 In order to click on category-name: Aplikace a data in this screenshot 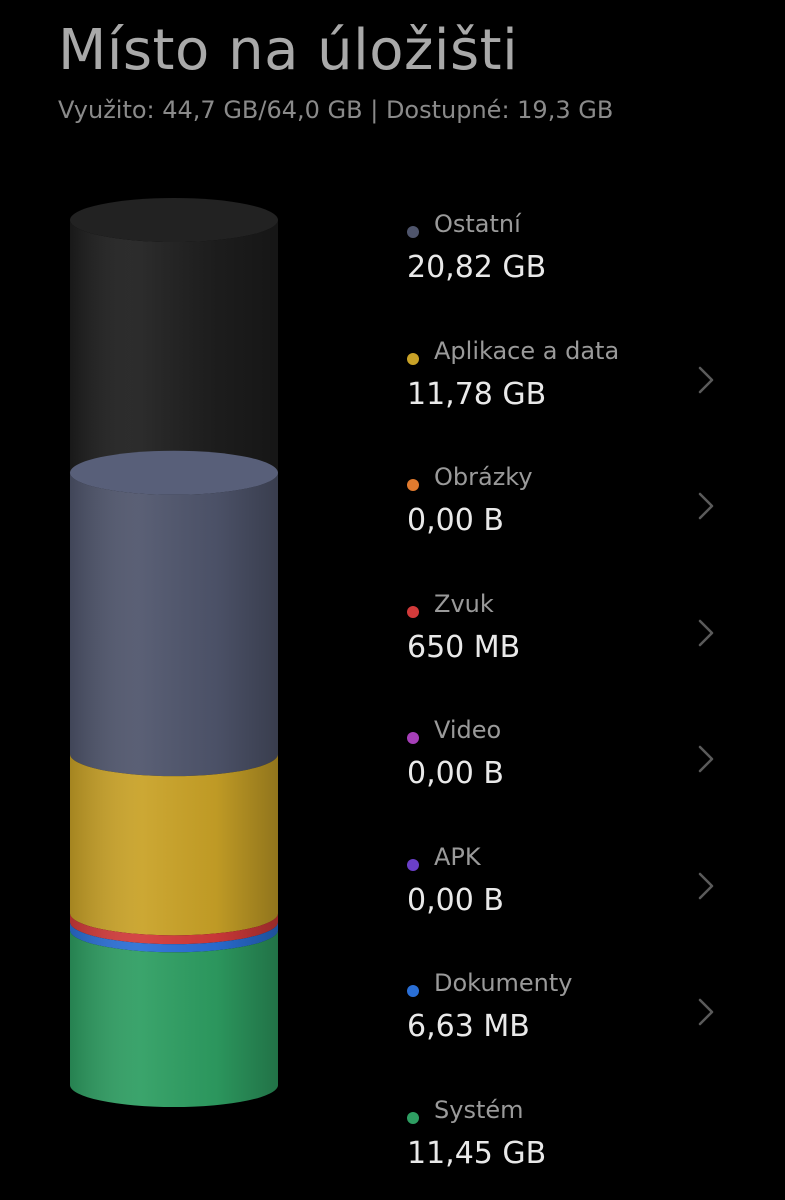, I will do `click(527, 350)`.